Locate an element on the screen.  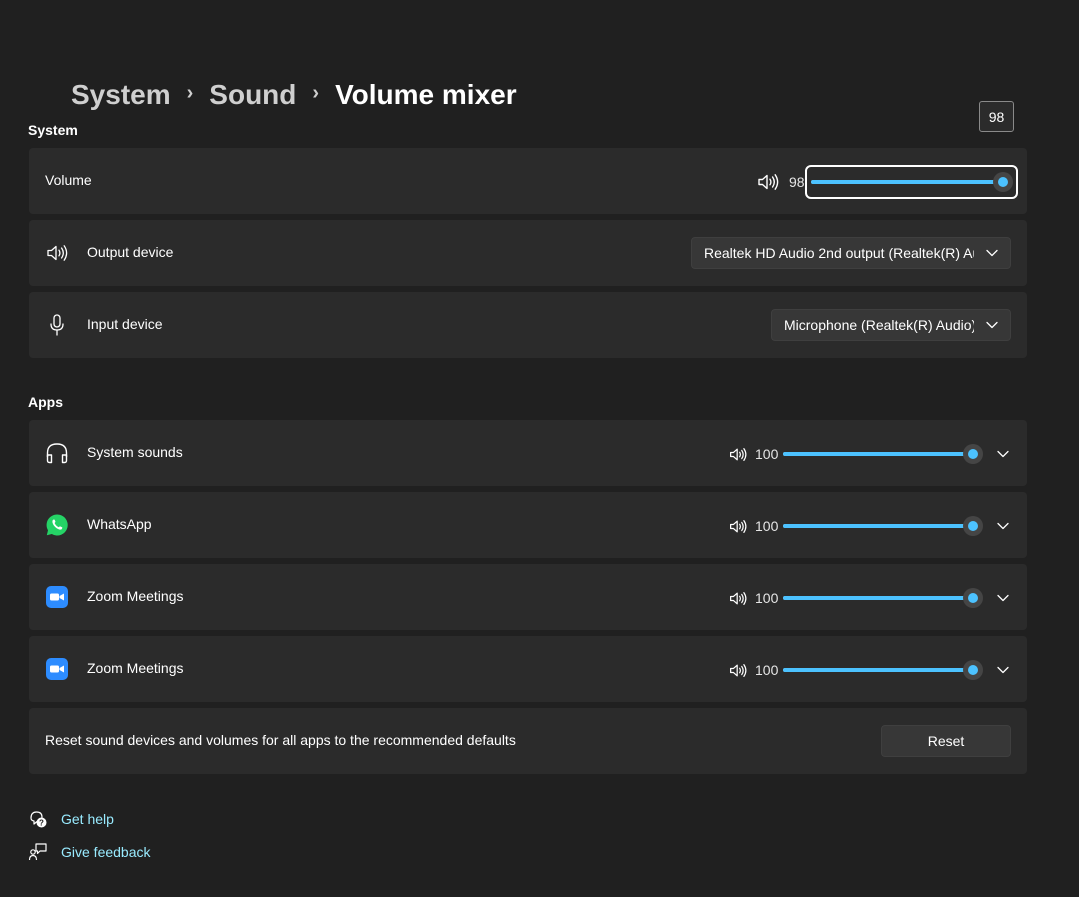
microphone-icon is located at coordinates (57, 325).